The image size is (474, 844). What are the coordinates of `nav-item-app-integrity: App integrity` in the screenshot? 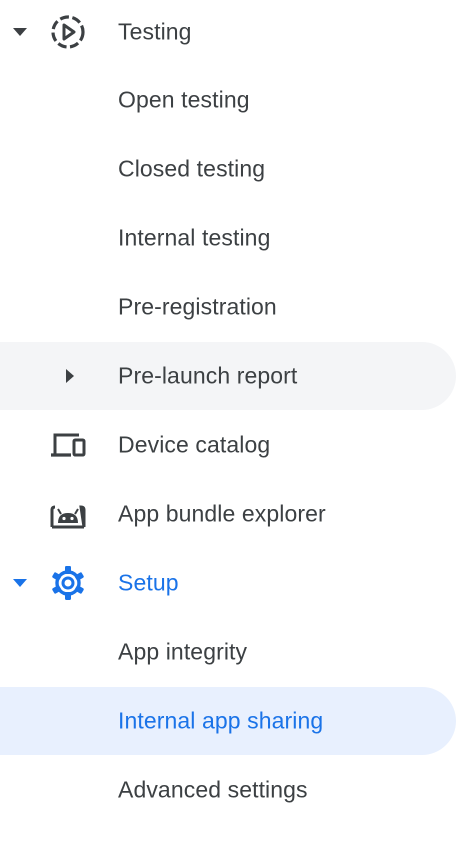 It's located at (228, 652).